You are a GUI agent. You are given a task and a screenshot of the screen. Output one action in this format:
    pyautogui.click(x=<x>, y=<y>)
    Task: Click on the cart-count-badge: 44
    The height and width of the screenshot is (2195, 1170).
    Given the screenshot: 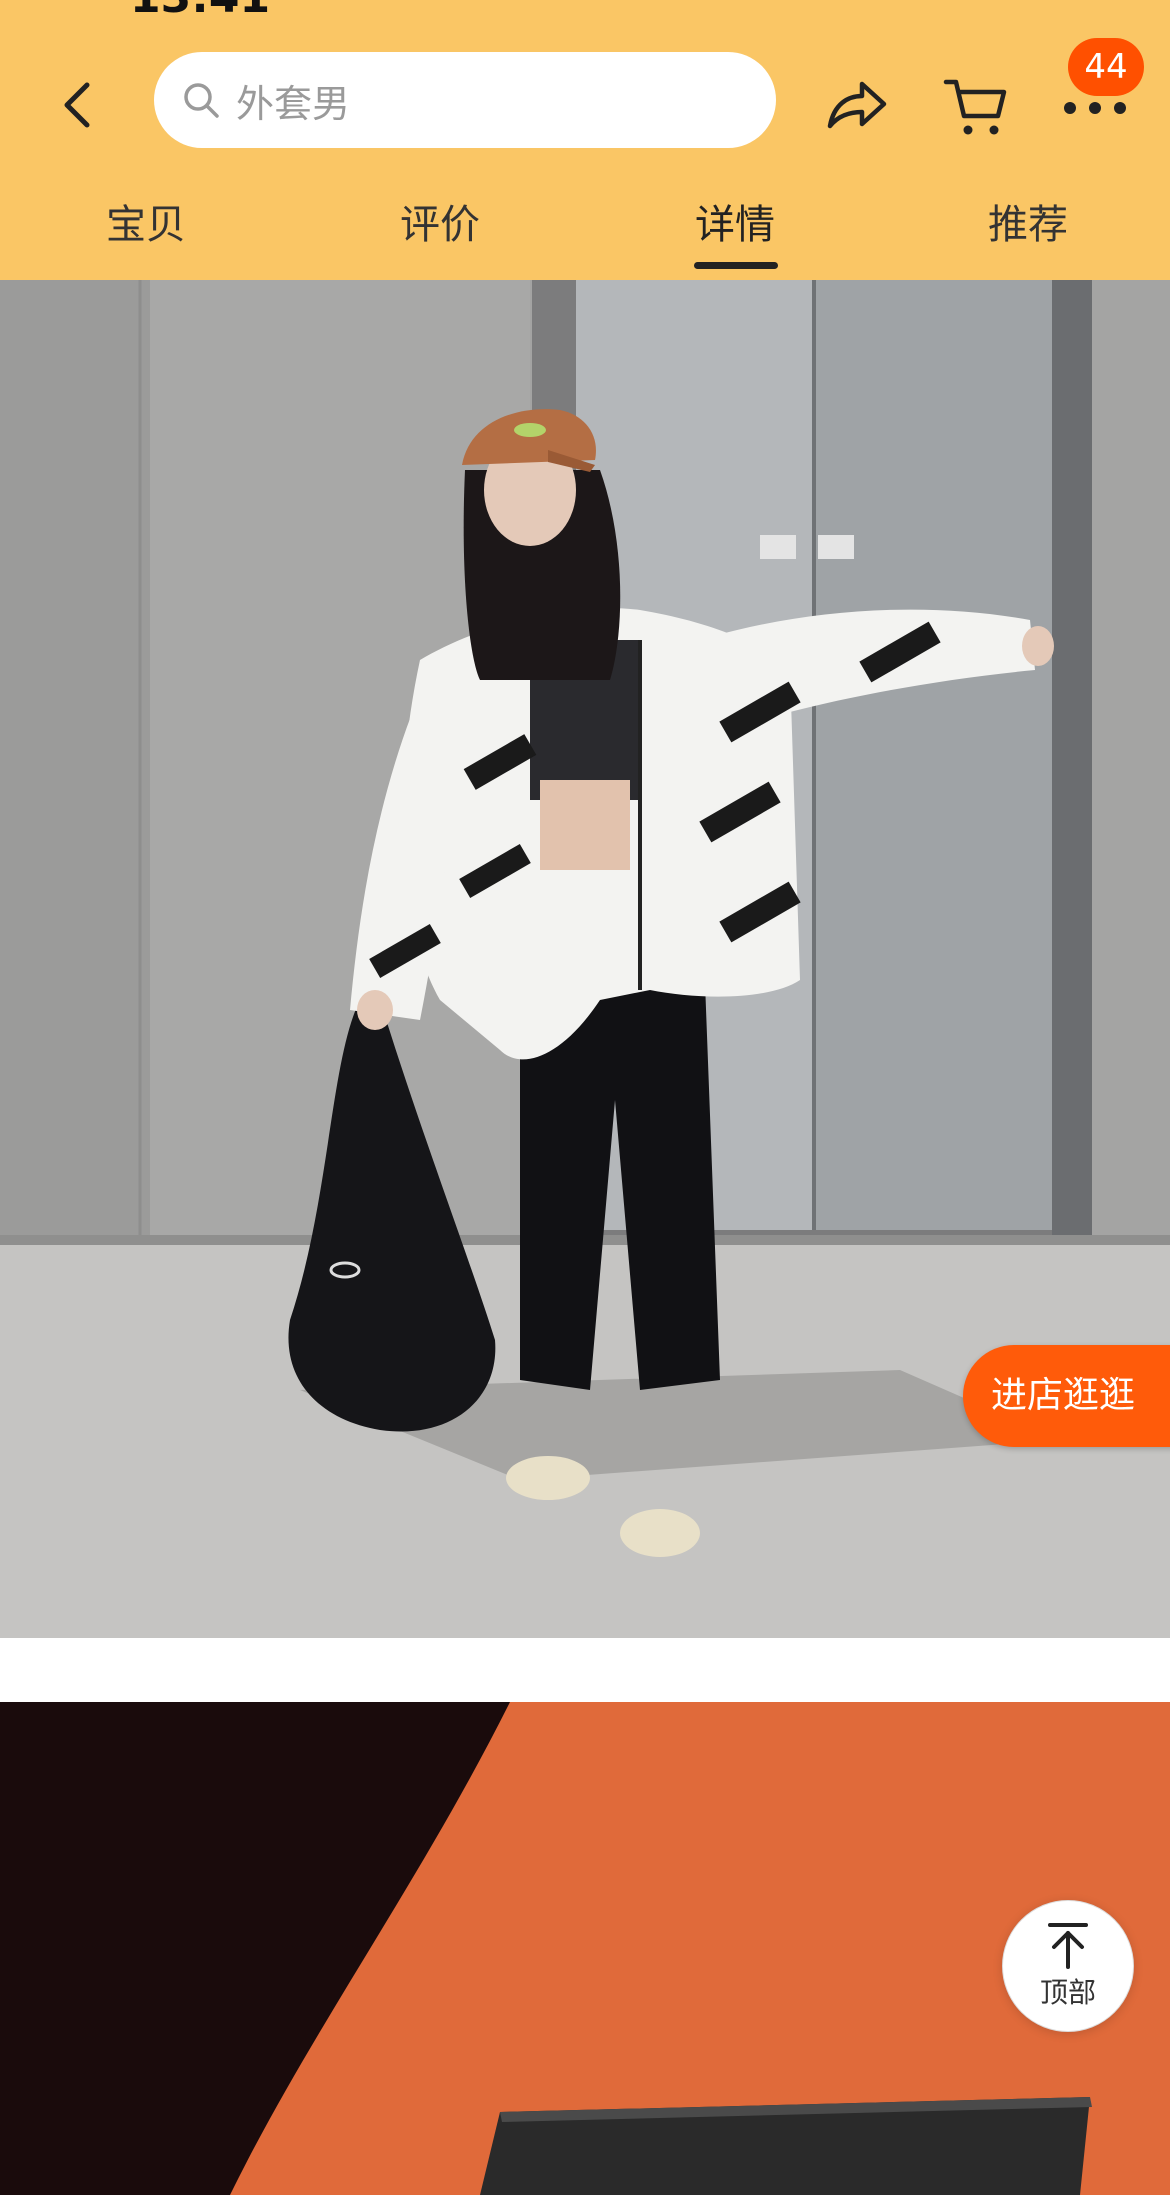 What is the action you would take?
    pyautogui.click(x=1106, y=67)
    